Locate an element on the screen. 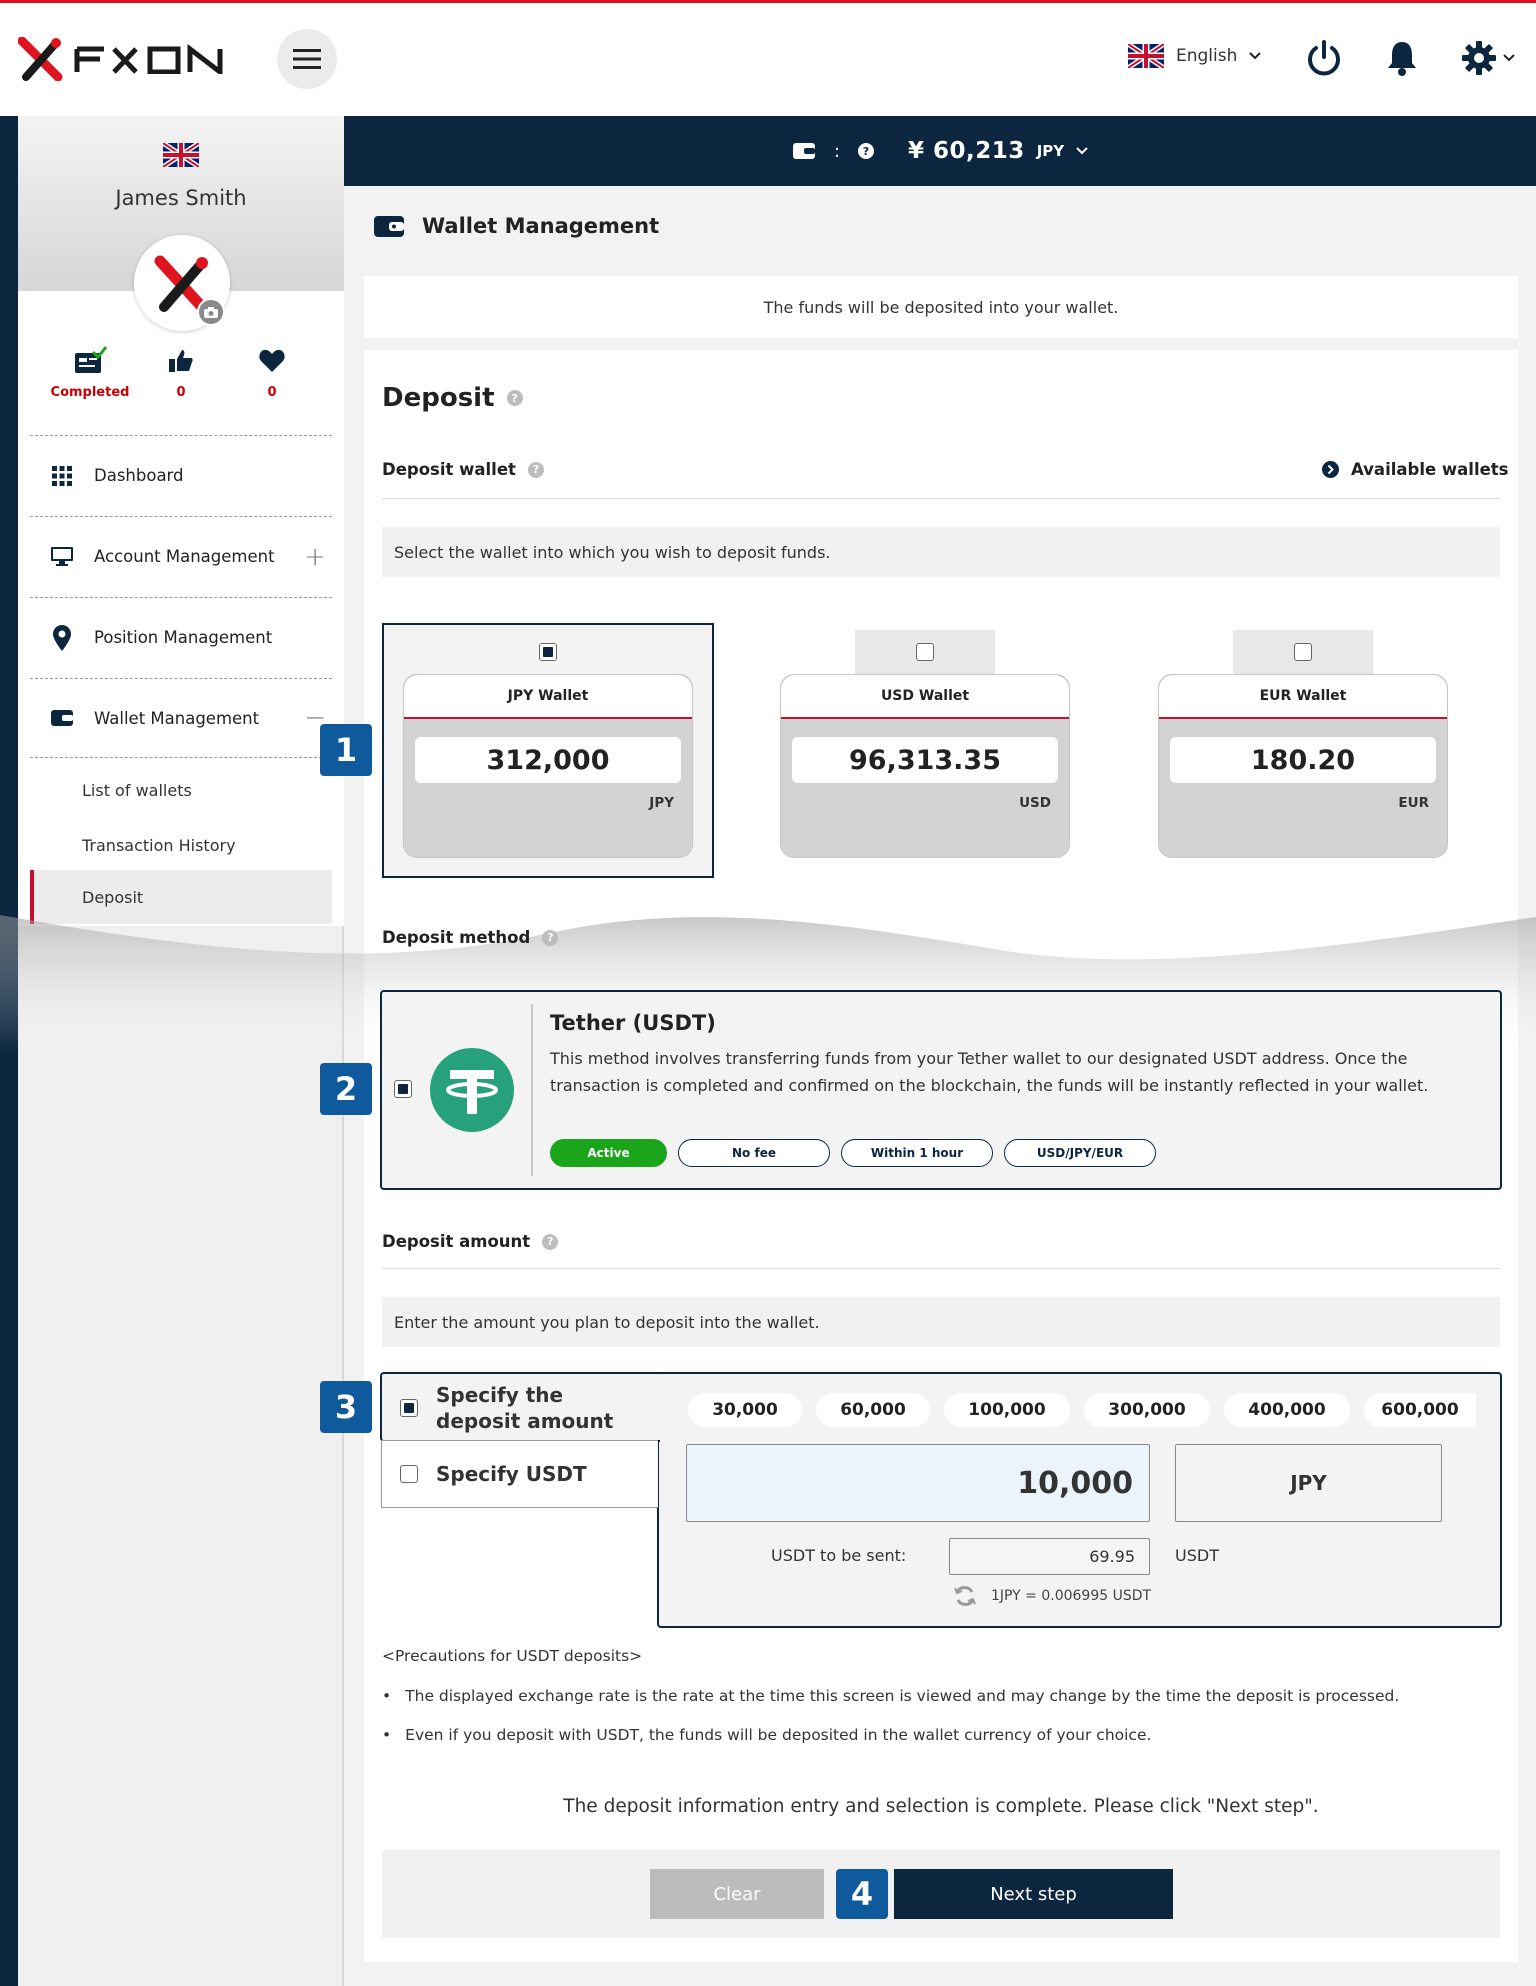  clear-button: Clear is located at coordinates (737, 1894).